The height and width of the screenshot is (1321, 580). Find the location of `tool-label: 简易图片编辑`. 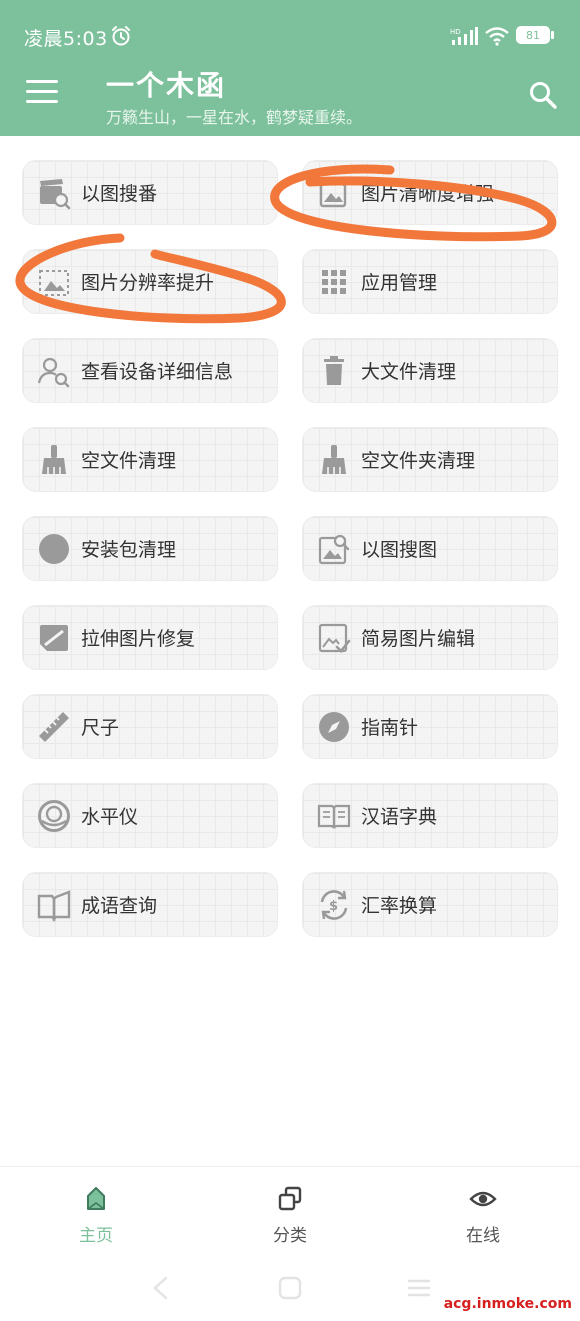

tool-label: 简易图片编辑 is located at coordinates (418, 639).